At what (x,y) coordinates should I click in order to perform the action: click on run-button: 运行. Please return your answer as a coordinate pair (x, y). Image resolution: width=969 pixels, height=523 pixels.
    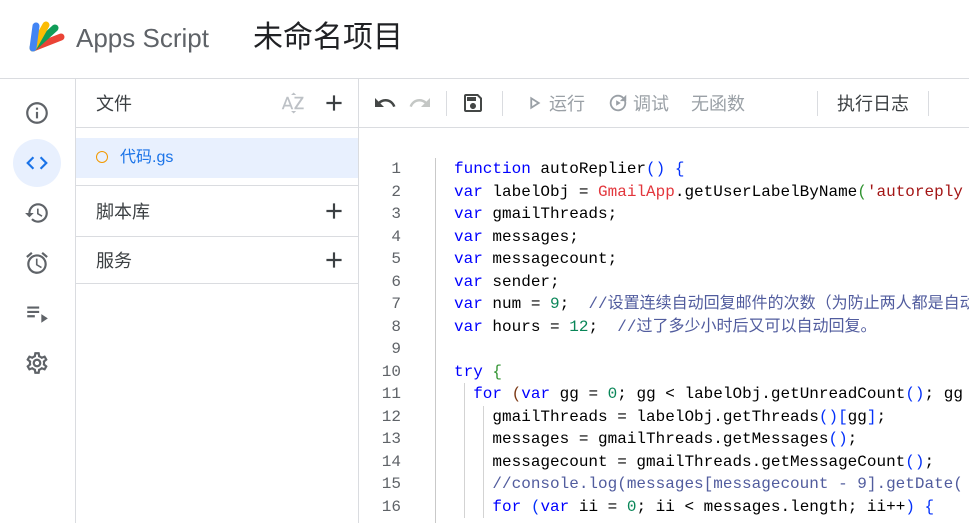
    Looking at the image, I should click on (554, 103).